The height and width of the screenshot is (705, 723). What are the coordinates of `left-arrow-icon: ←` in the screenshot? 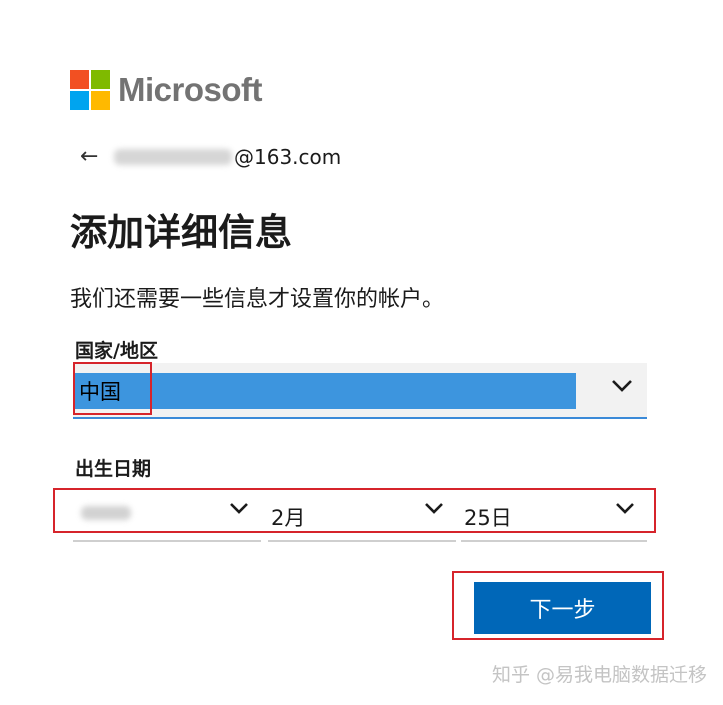 It's located at (91, 157).